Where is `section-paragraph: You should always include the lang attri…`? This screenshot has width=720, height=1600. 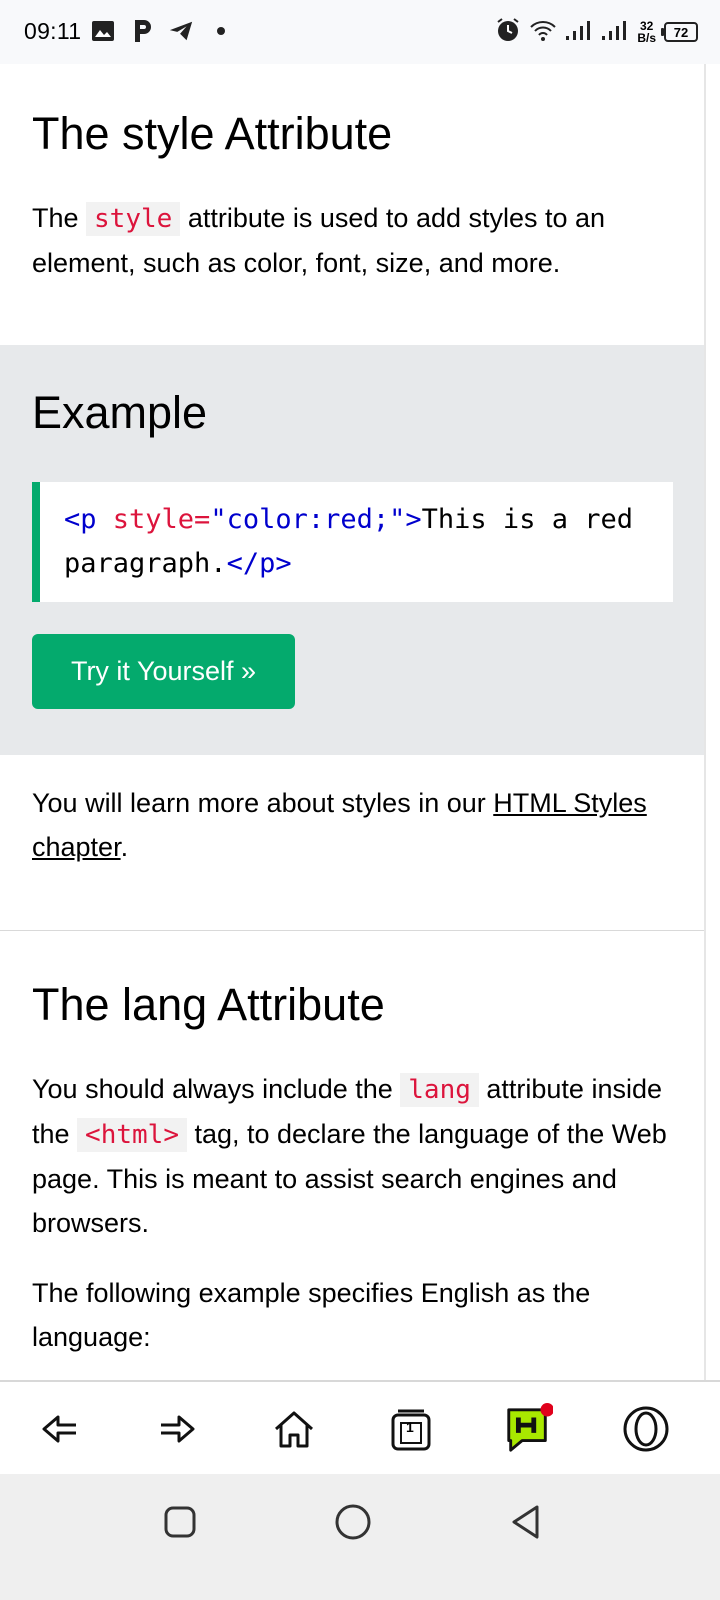
section-paragraph: You should always include the lang attri… is located at coordinates (362, 1156).